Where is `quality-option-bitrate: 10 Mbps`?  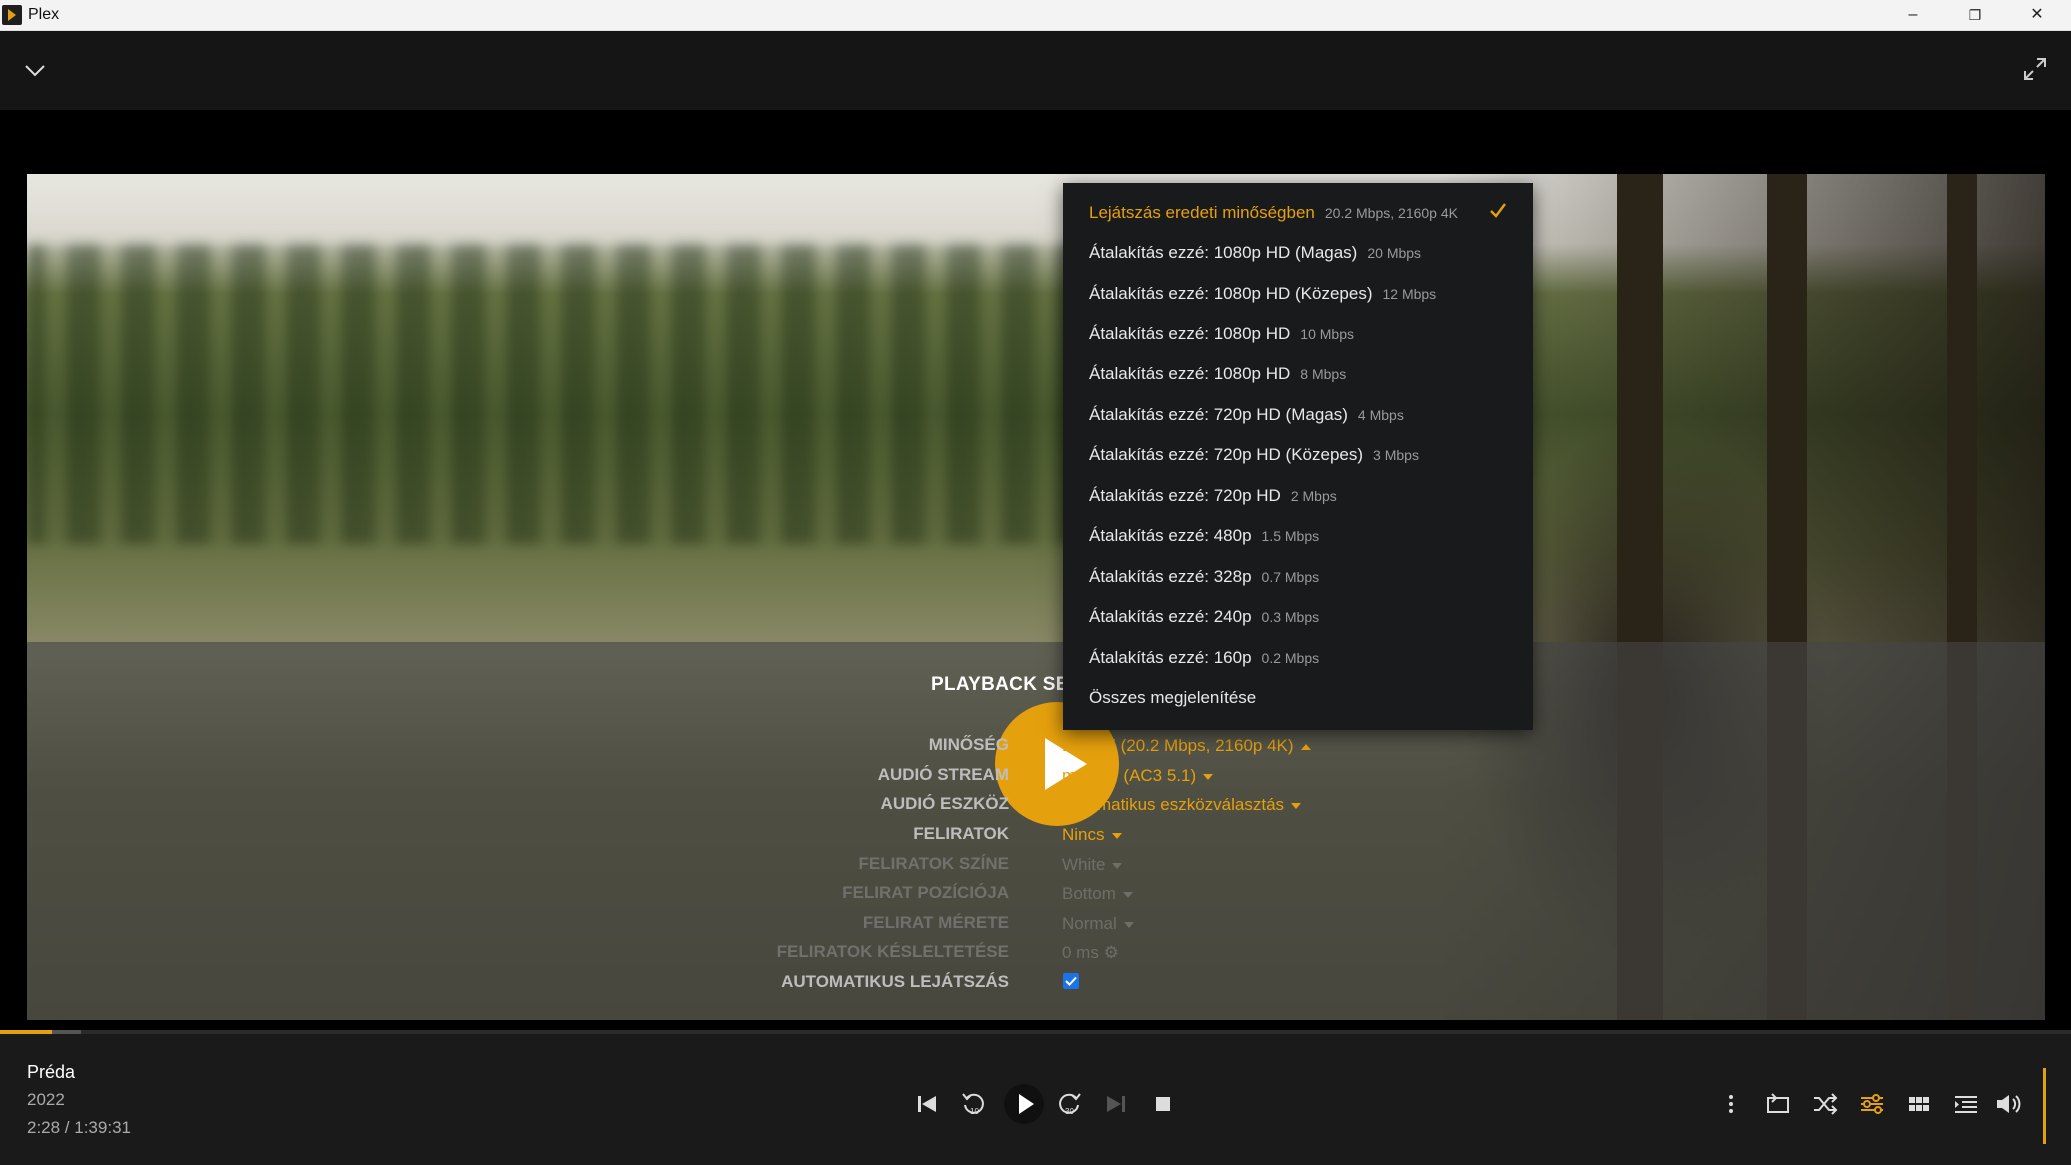 quality-option-bitrate: 10 Mbps is located at coordinates (1327, 334).